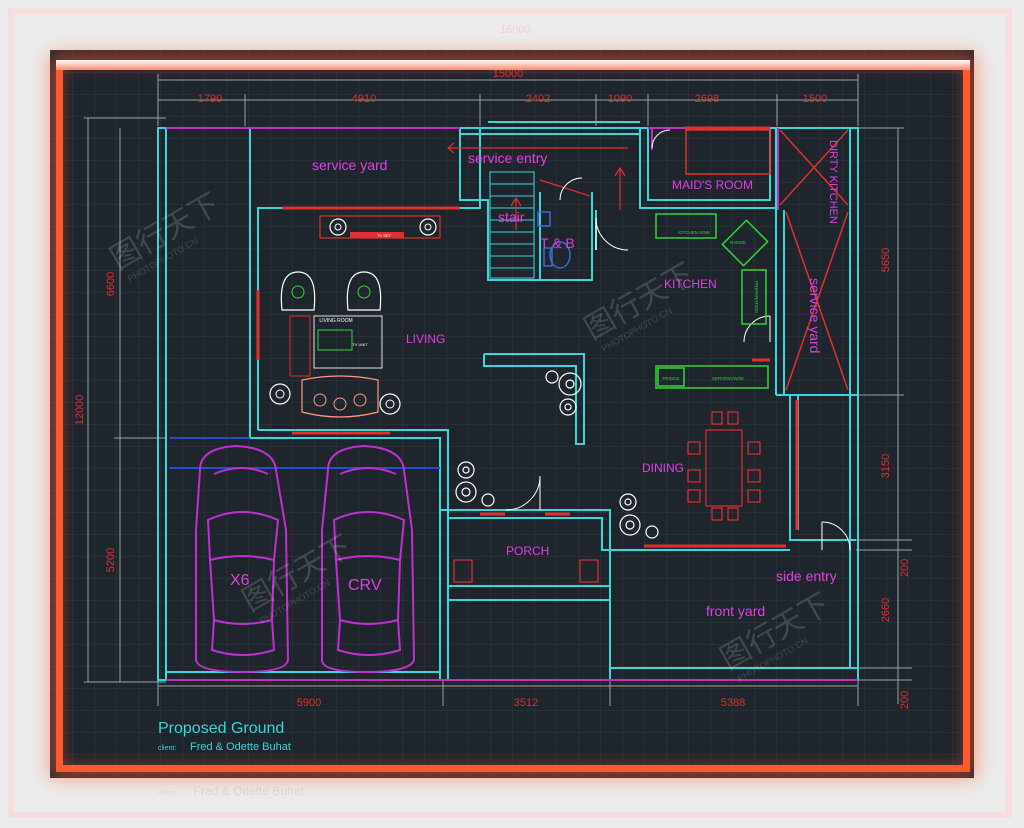 The image size is (1024, 828). I want to click on label-service-entry: service entry, so click(507, 158).